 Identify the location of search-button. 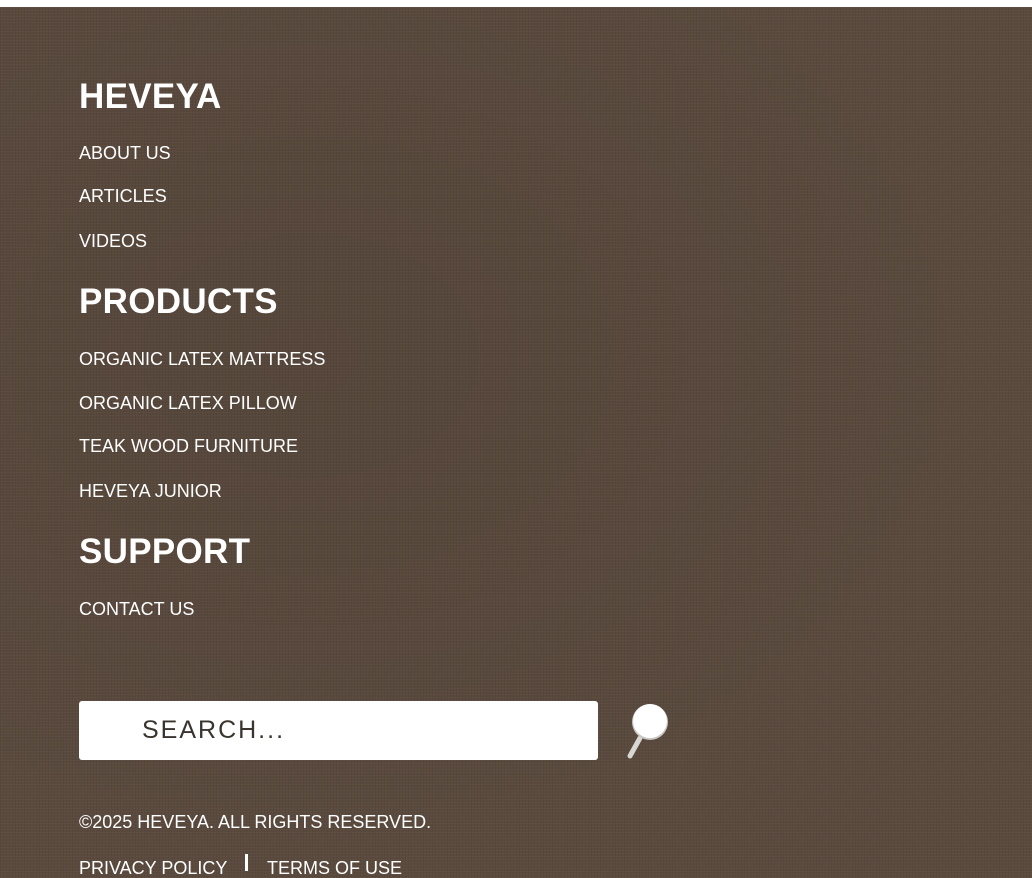
(648, 731).